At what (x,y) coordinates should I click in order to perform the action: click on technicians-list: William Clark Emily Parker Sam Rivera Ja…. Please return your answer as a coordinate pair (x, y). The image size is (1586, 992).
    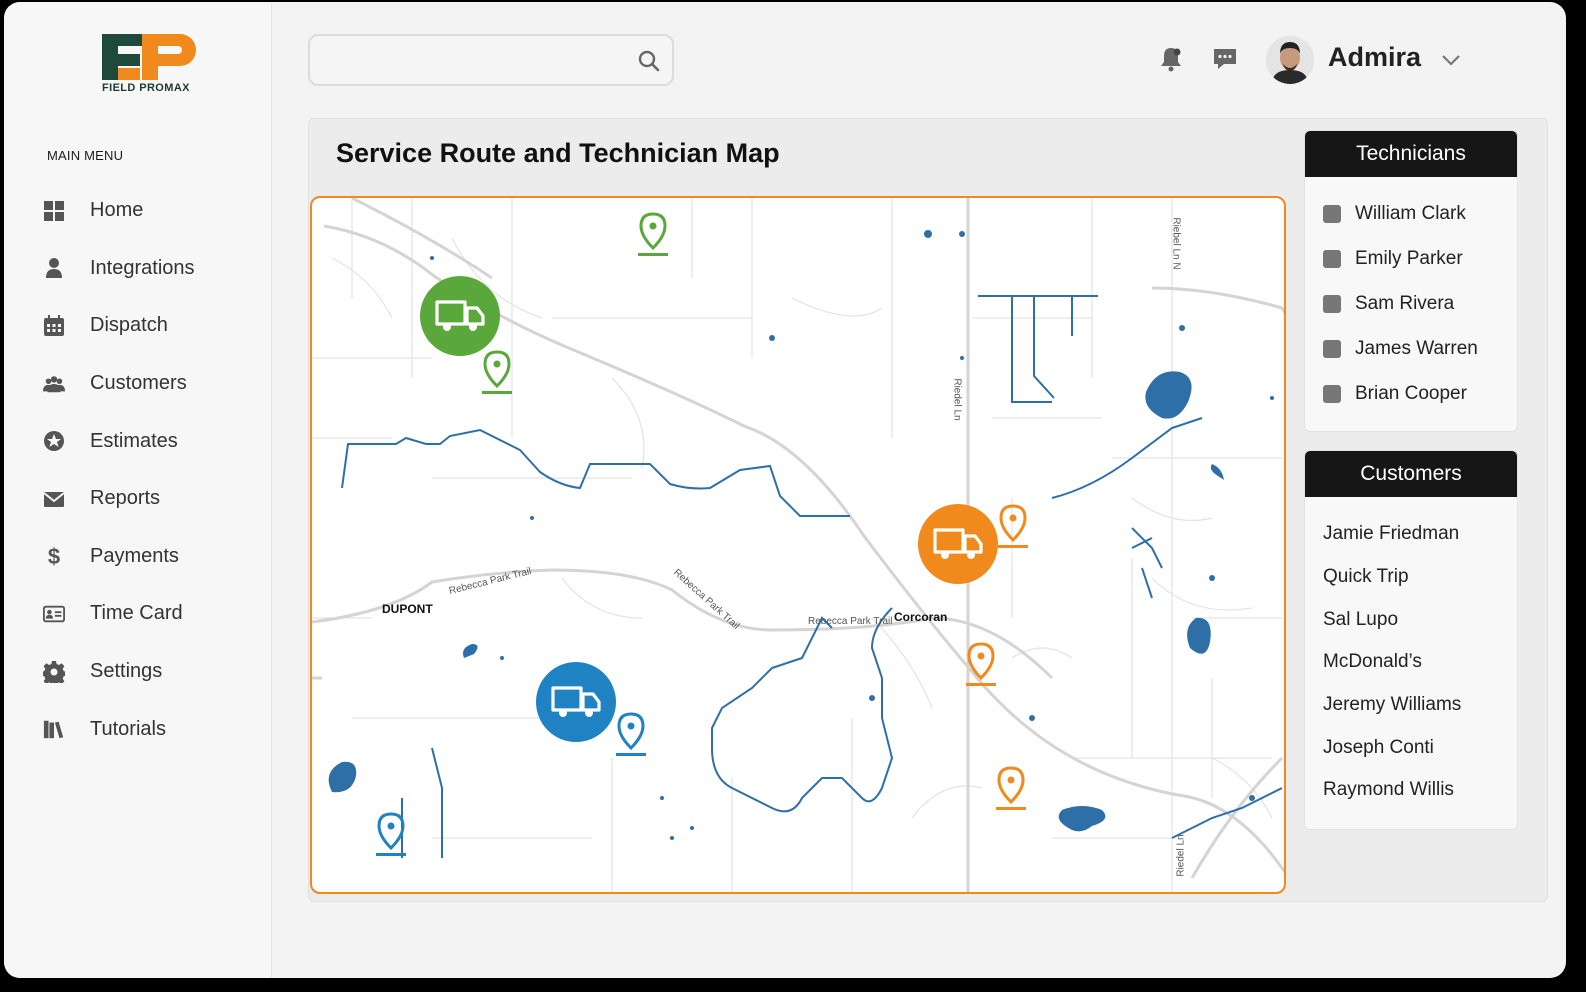
    Looking at the image, I should click on (1411, 299).